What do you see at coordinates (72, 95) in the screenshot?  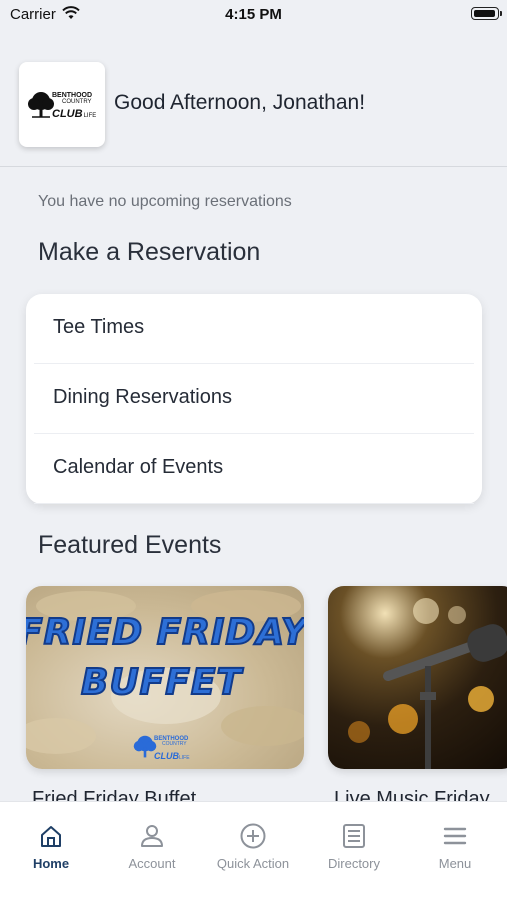 I see `logo-line-1: BENTHOOD` at bounding box center [72, 95].